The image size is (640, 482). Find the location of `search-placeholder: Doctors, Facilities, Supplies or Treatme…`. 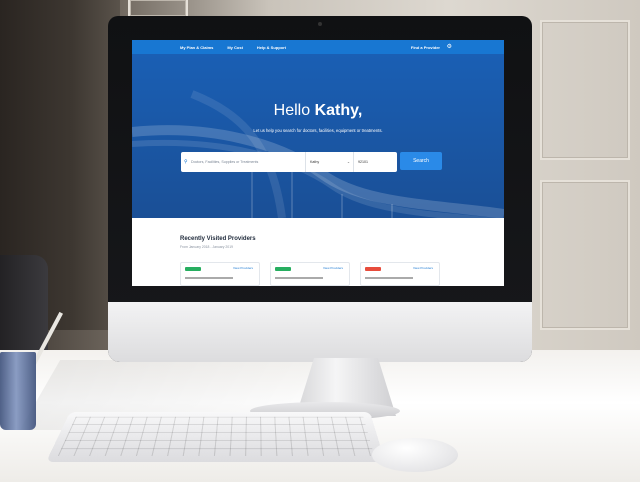

search-placeholder: Doctors, Facilities, Supplies or Treatme… is located at coordinates (225, 162).